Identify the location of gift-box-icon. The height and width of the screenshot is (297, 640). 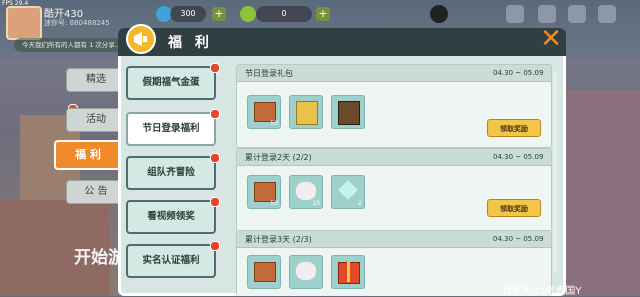
(348, 272).